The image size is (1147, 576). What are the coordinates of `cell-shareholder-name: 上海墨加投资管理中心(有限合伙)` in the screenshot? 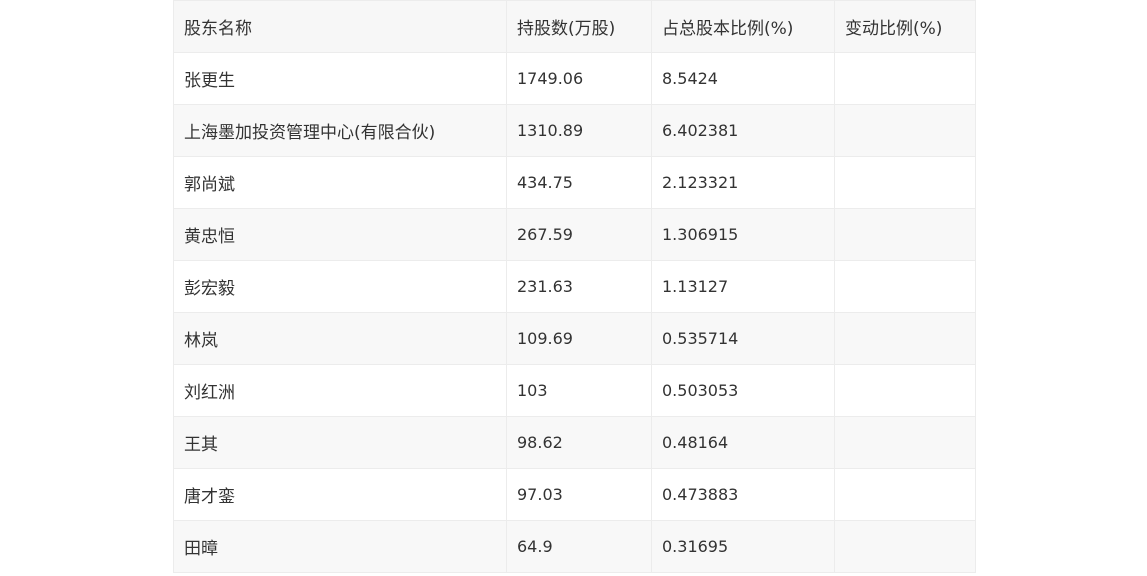 It's located at (340, 130).